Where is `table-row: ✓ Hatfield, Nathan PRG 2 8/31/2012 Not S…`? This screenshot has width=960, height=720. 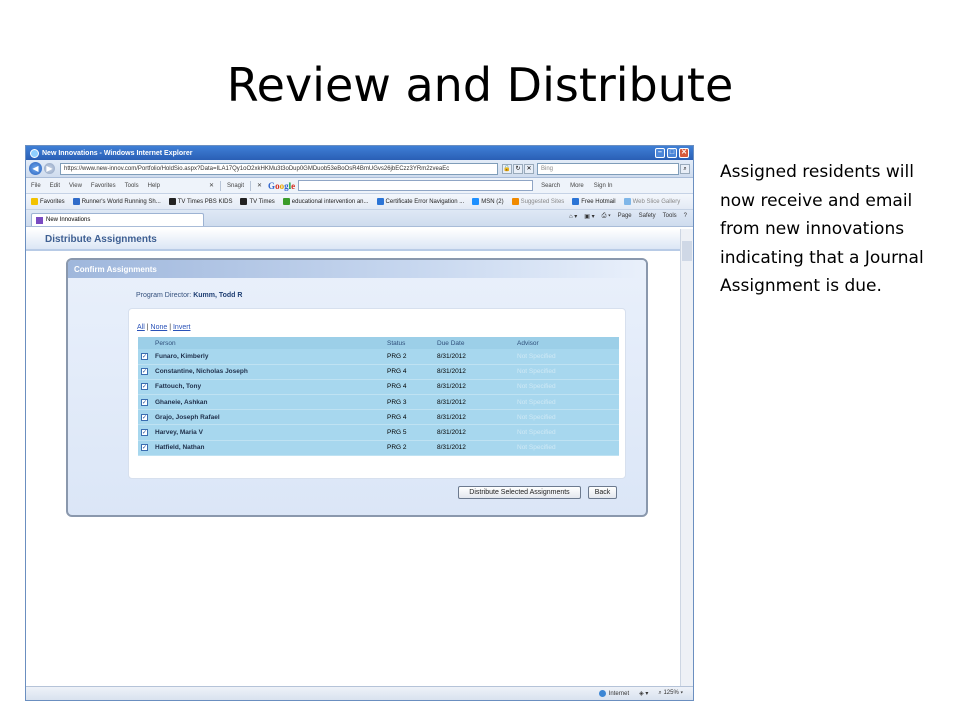
table-row: ✓ Hatfield, Nathan PRG 2 8/31/2012 Not S… is located at coordinates (378, 448).